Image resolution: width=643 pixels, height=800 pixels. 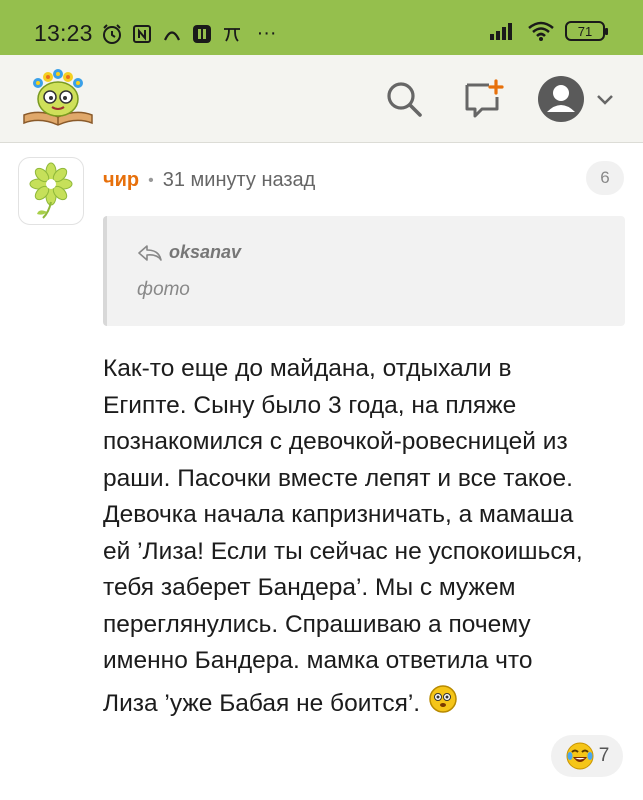 What do you see at coordinates (604, 755) in the screenshot?
I see `reaction-count: 7` at bounding box center [604, 755].